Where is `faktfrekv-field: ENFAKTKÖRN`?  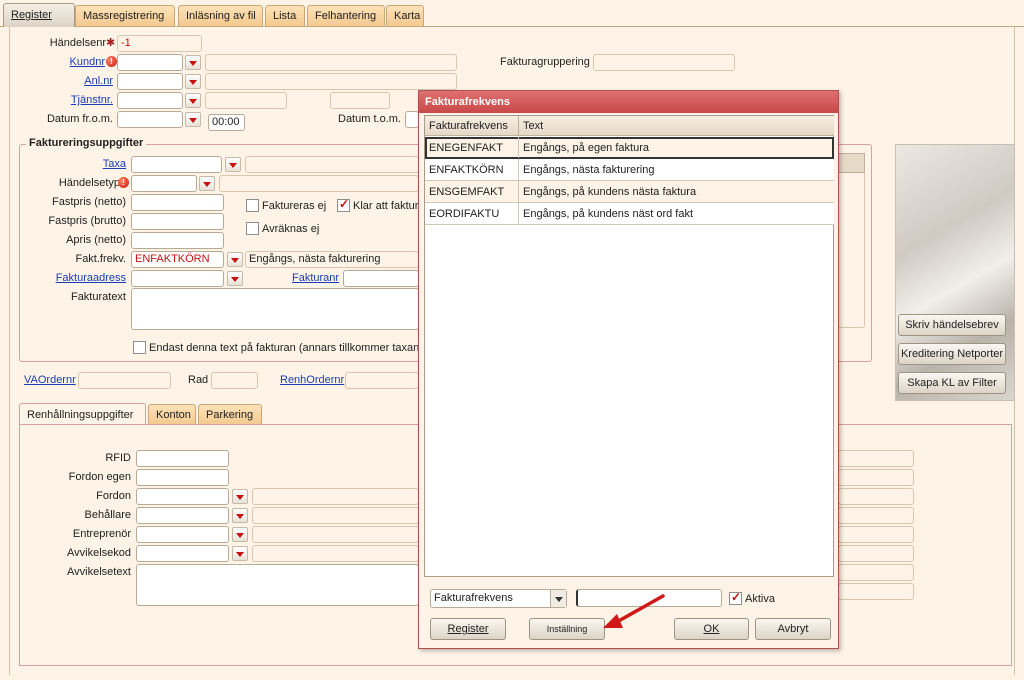
faktfrekv-field: ENFAKTKÖRN is located at coordinates (177, 259).